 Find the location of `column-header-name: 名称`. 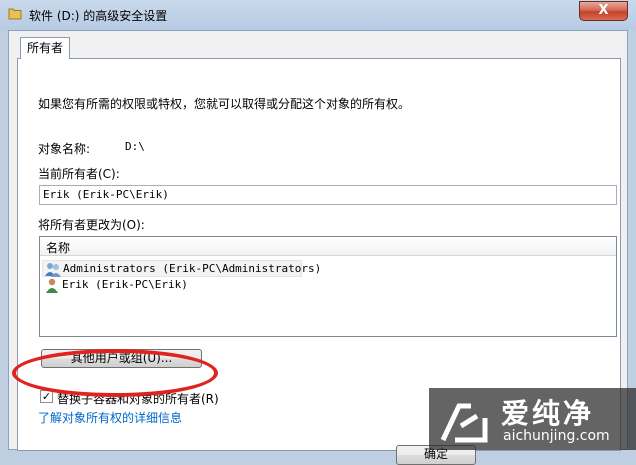

column-header-name: 名称 is located at coordinates (328, 246).